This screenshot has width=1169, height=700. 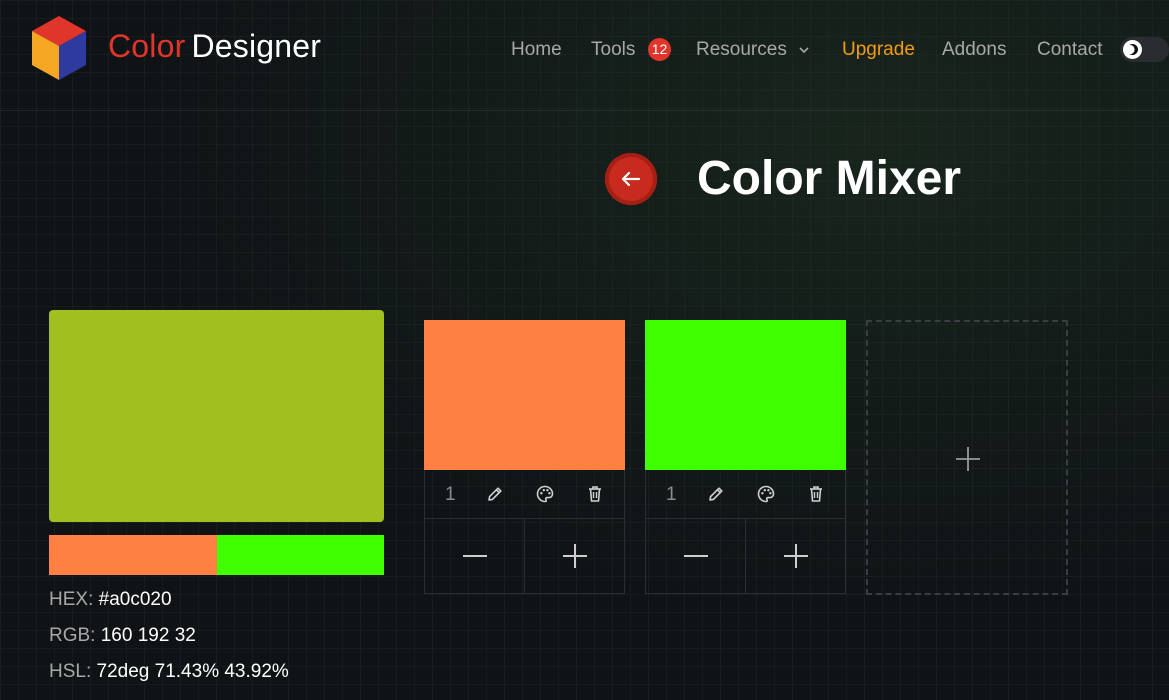 I want to click on mixed-color-swatch, so click(x=216, y=416).